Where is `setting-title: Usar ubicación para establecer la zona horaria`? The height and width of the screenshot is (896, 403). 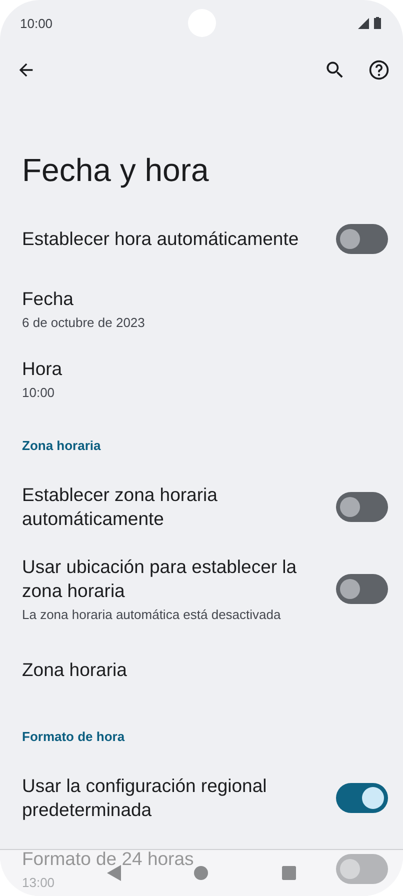
setting-title: Usar ubicación para establecer la zona horaria is located at coordinates (172, 579).